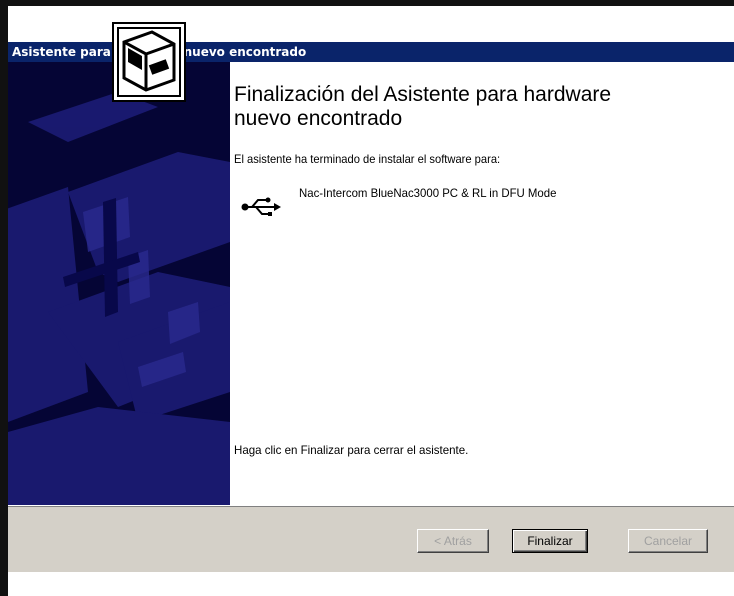 The height and width of the screenshot is (596, 734). What do you see at coordinates (550, 541) in the screenshot?
I see `finish-button: Finalizar` at bounding box center [550, 541].